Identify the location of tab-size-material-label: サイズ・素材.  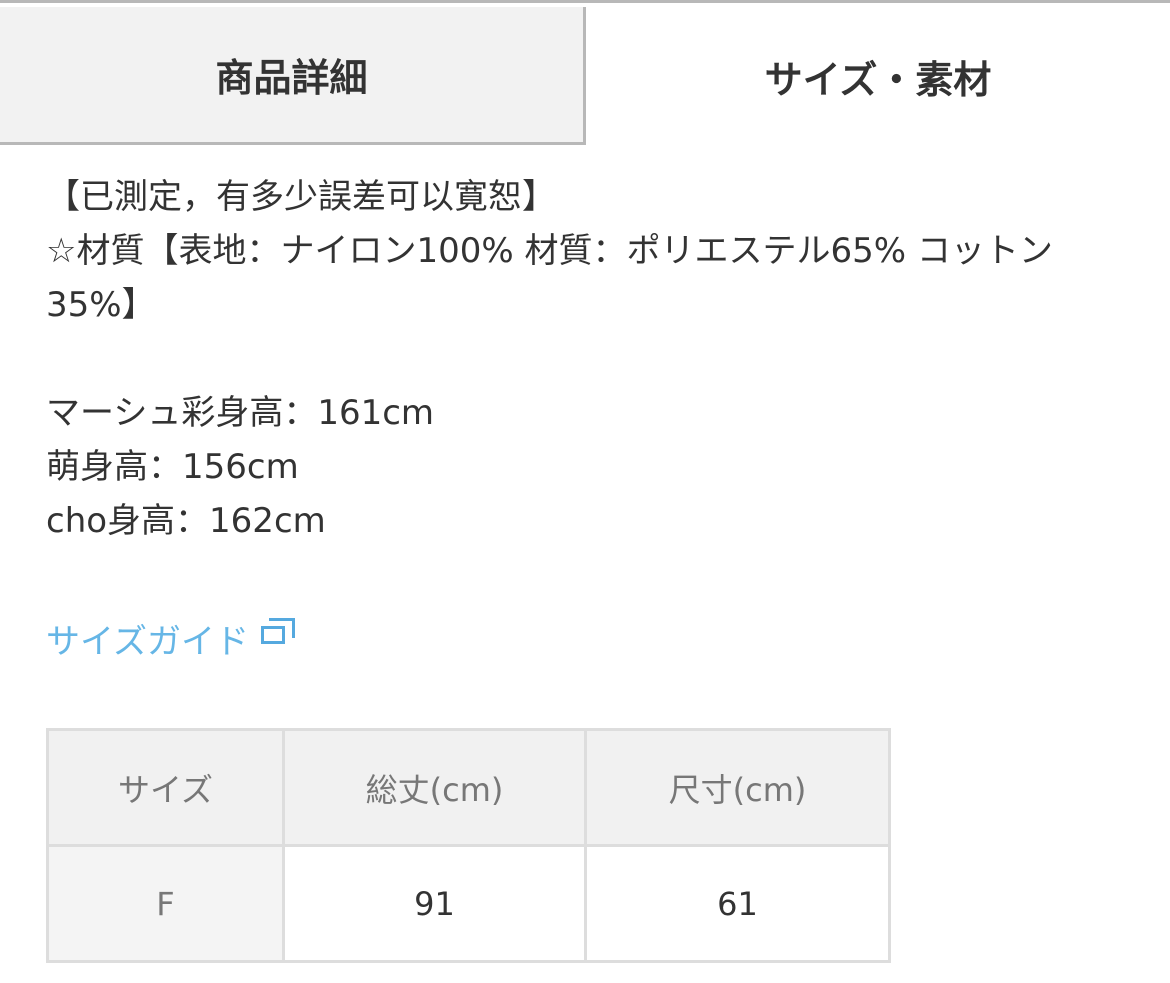
(878, 79).